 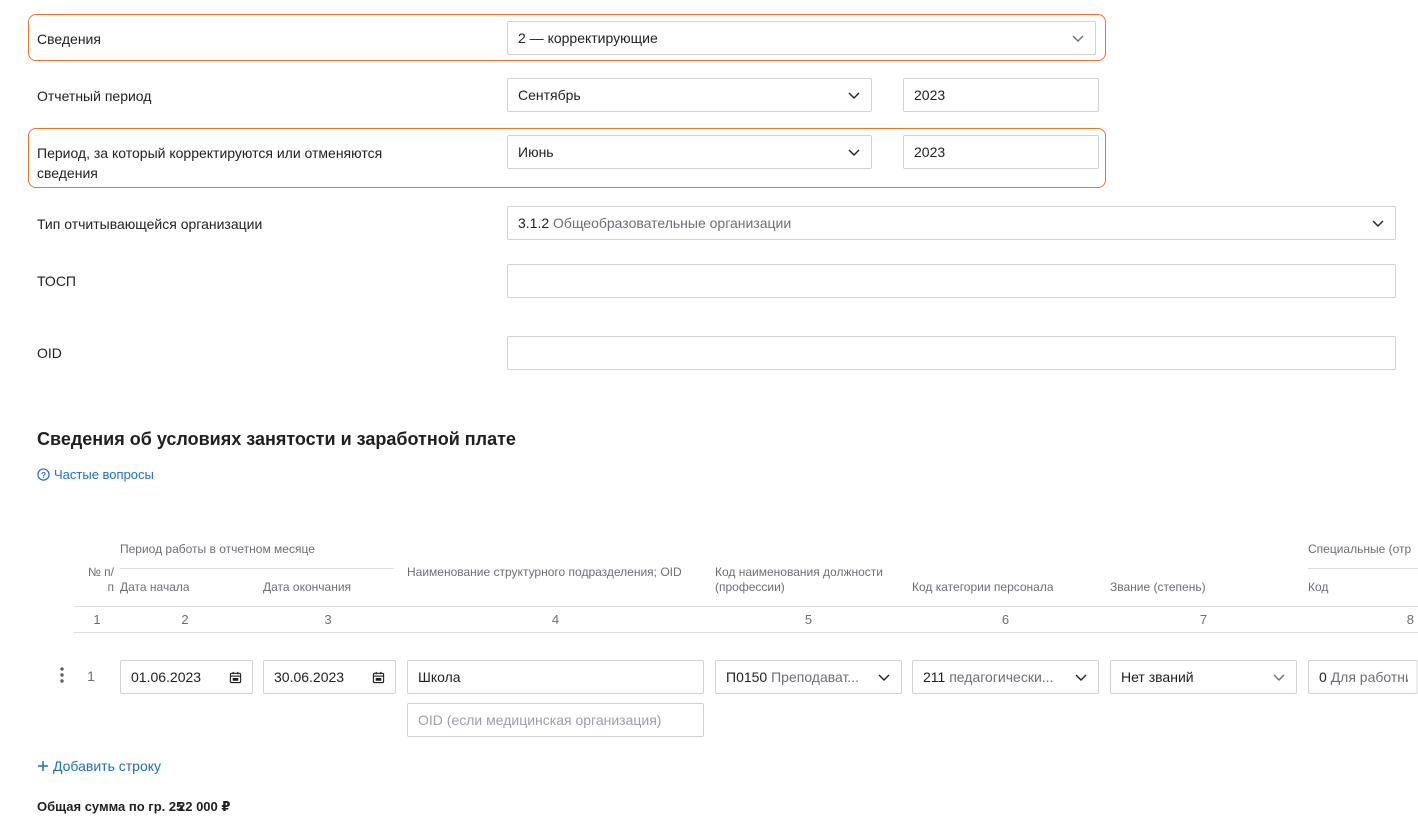 I want to click on row-number: 1, so click(x=91, y=676).